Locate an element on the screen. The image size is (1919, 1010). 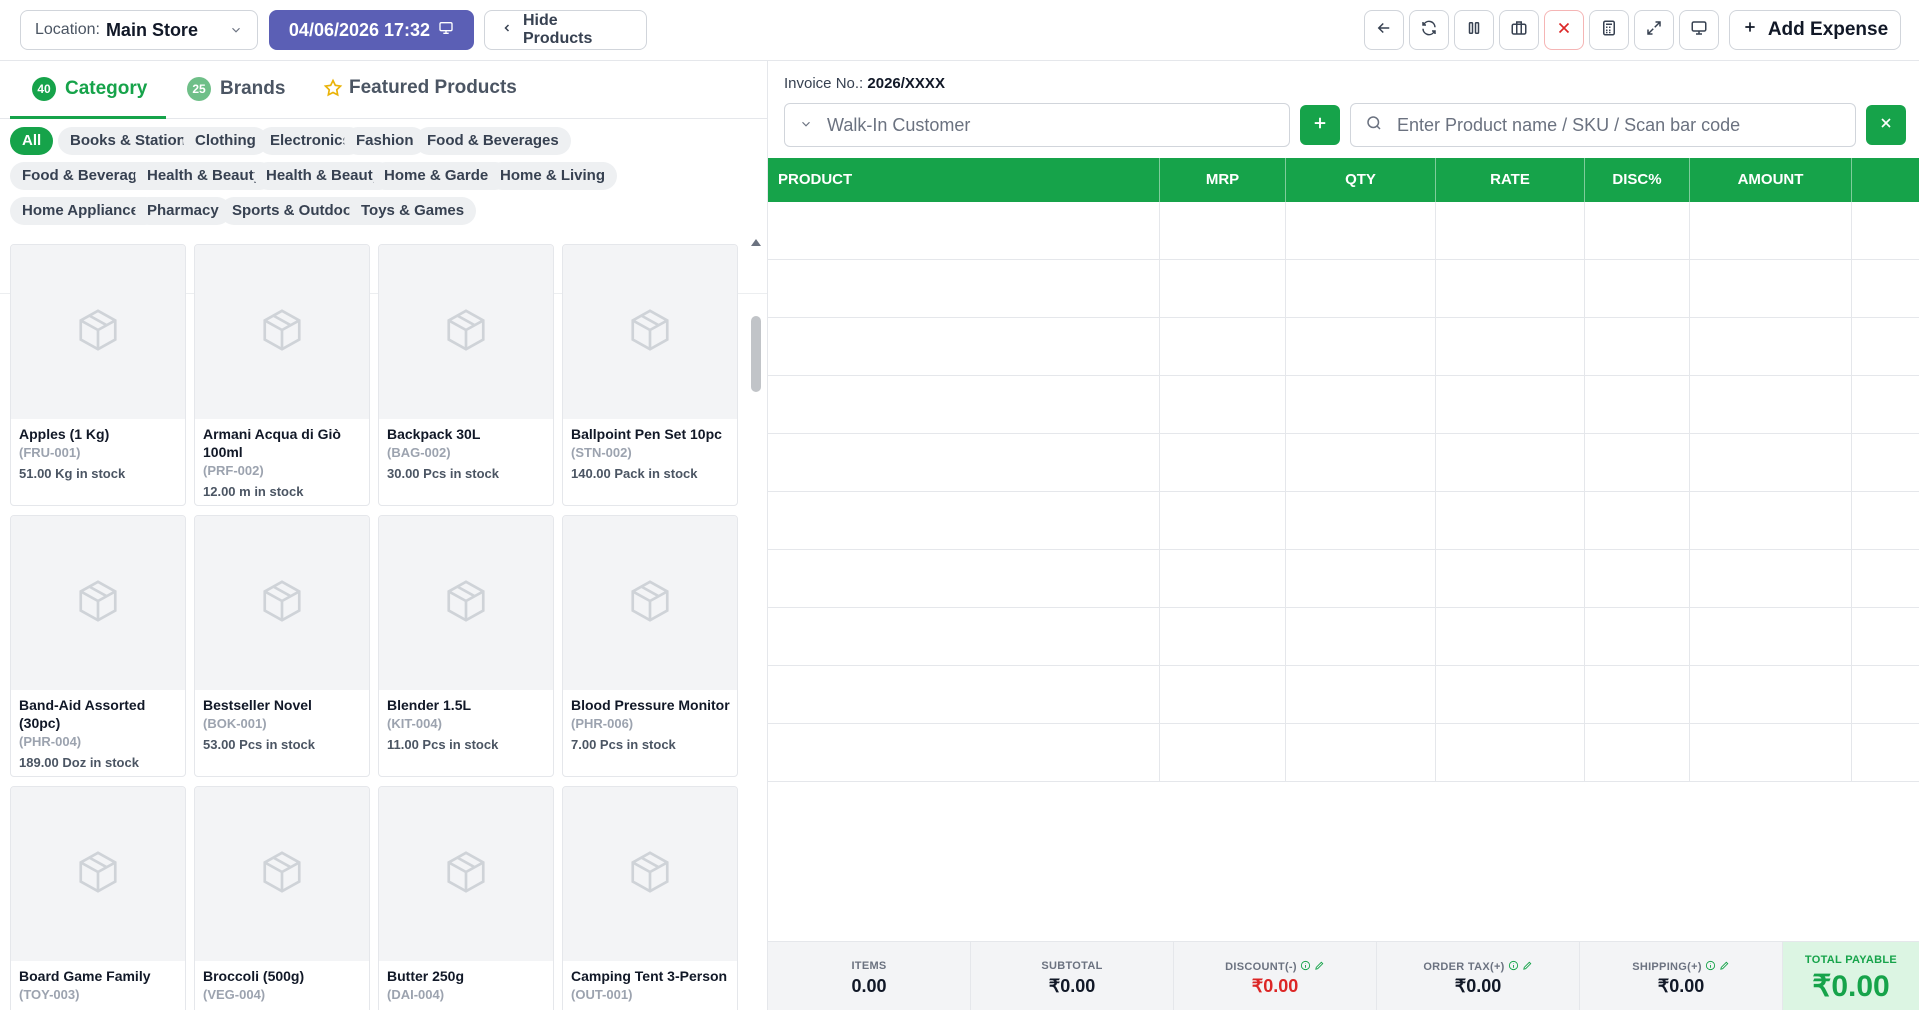
column-header: DISC% is located at coordinates (1637, 180).